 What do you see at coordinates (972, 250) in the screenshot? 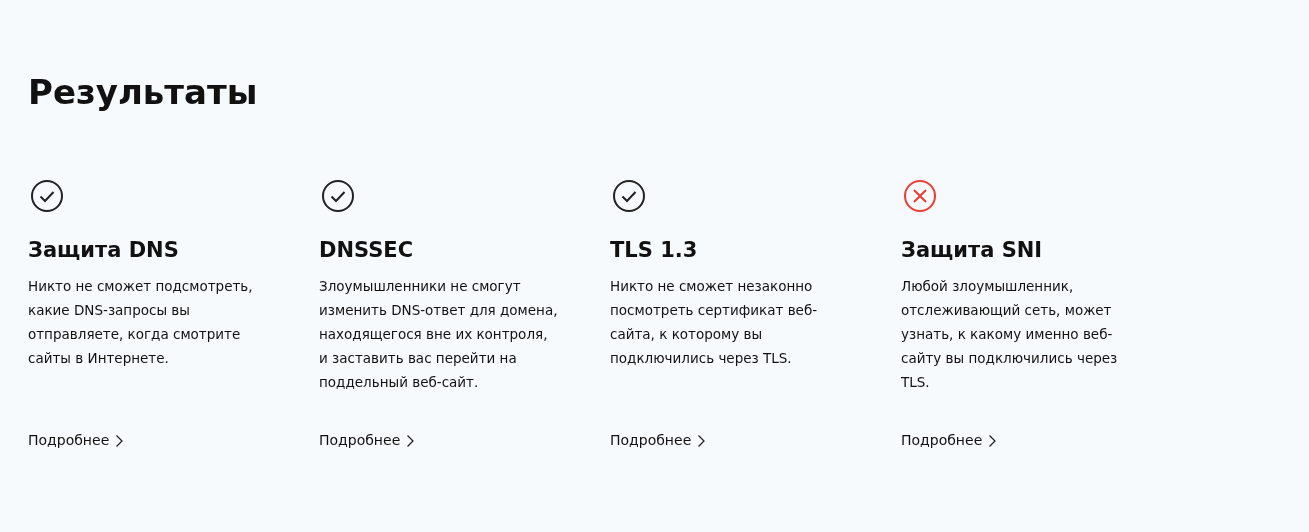
I see `result-heading: Защита SNI` at bounding box center [972, 250].